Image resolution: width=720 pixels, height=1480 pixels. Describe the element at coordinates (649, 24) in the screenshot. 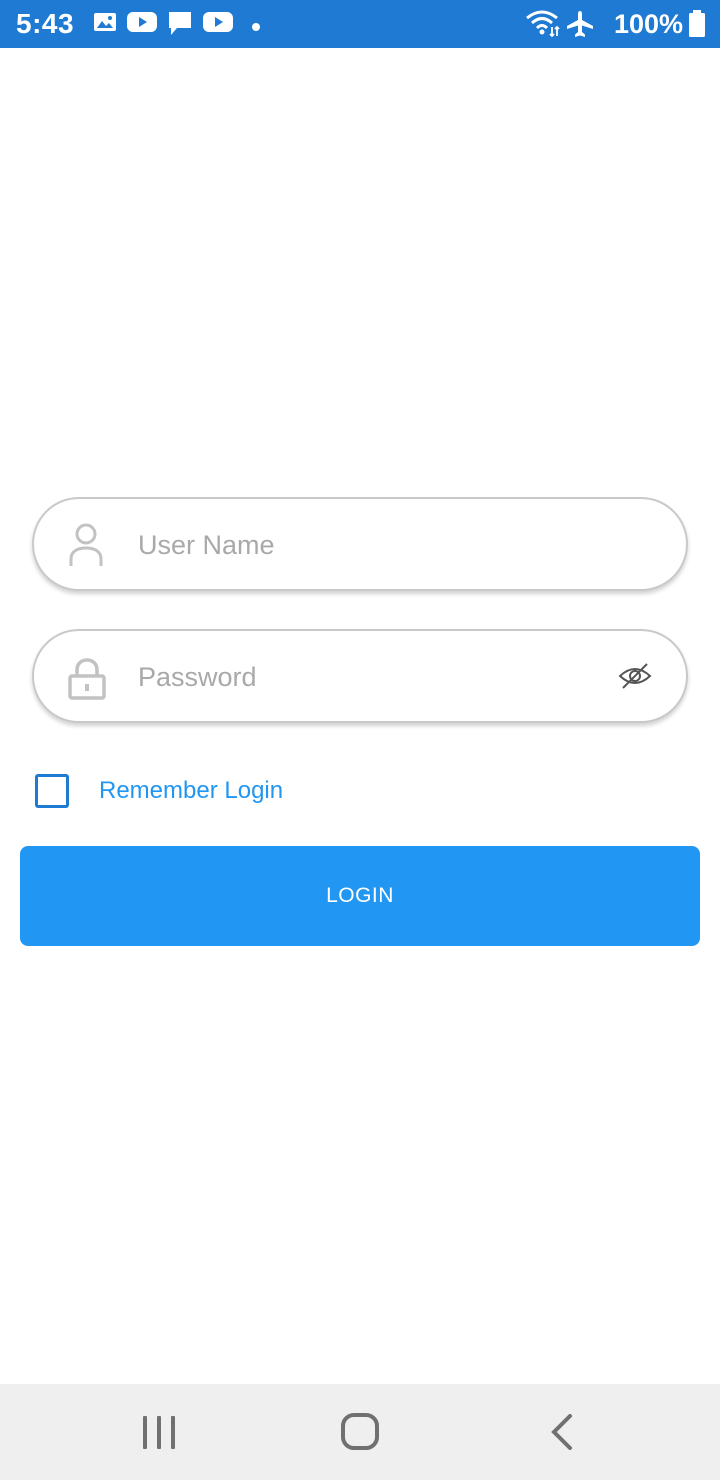

I see `battery-percentage: 100%` at that location.